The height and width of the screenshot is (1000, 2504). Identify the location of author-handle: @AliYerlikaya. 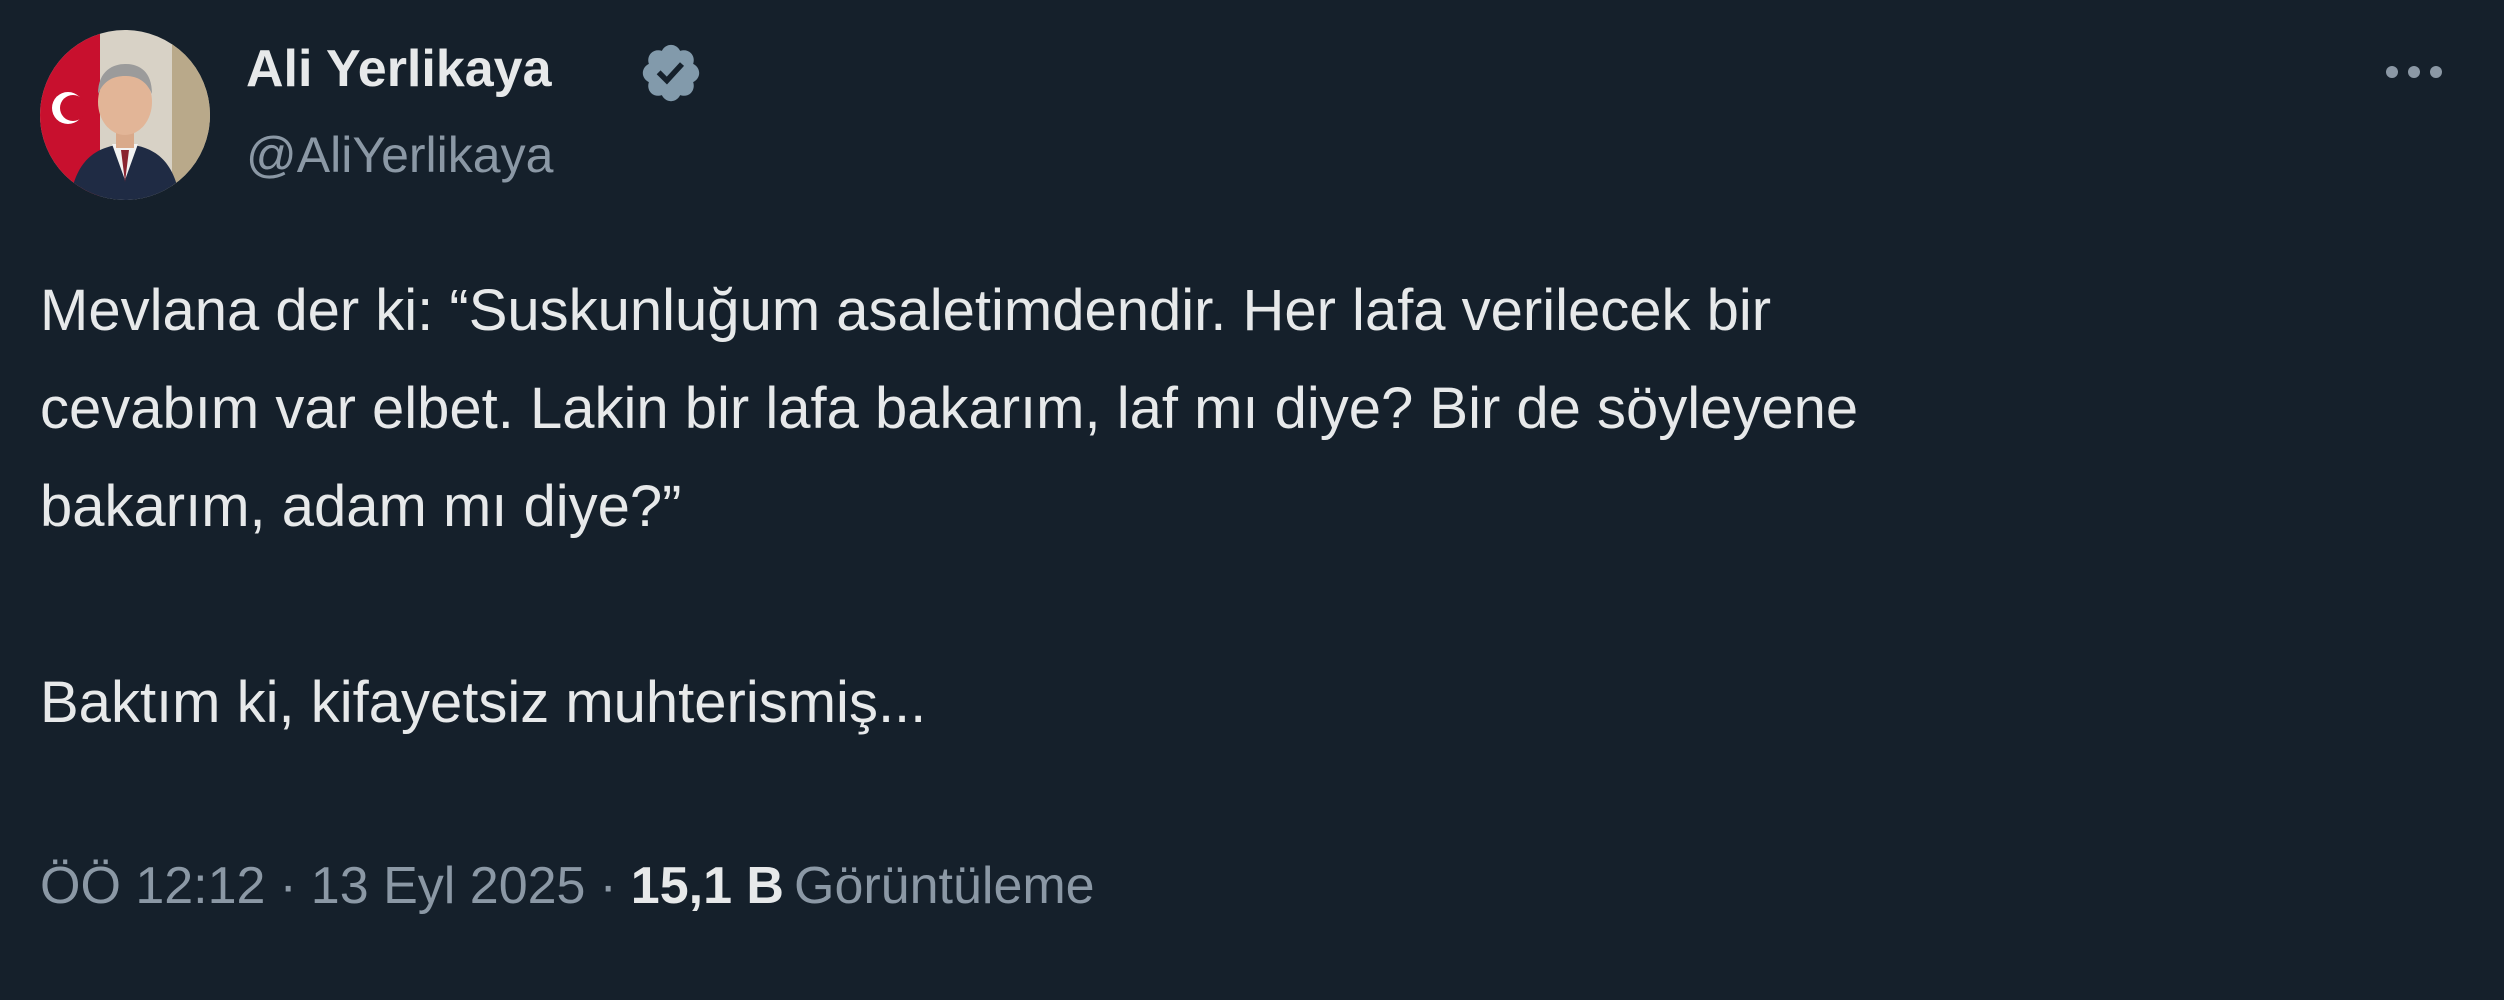
(399, 155).